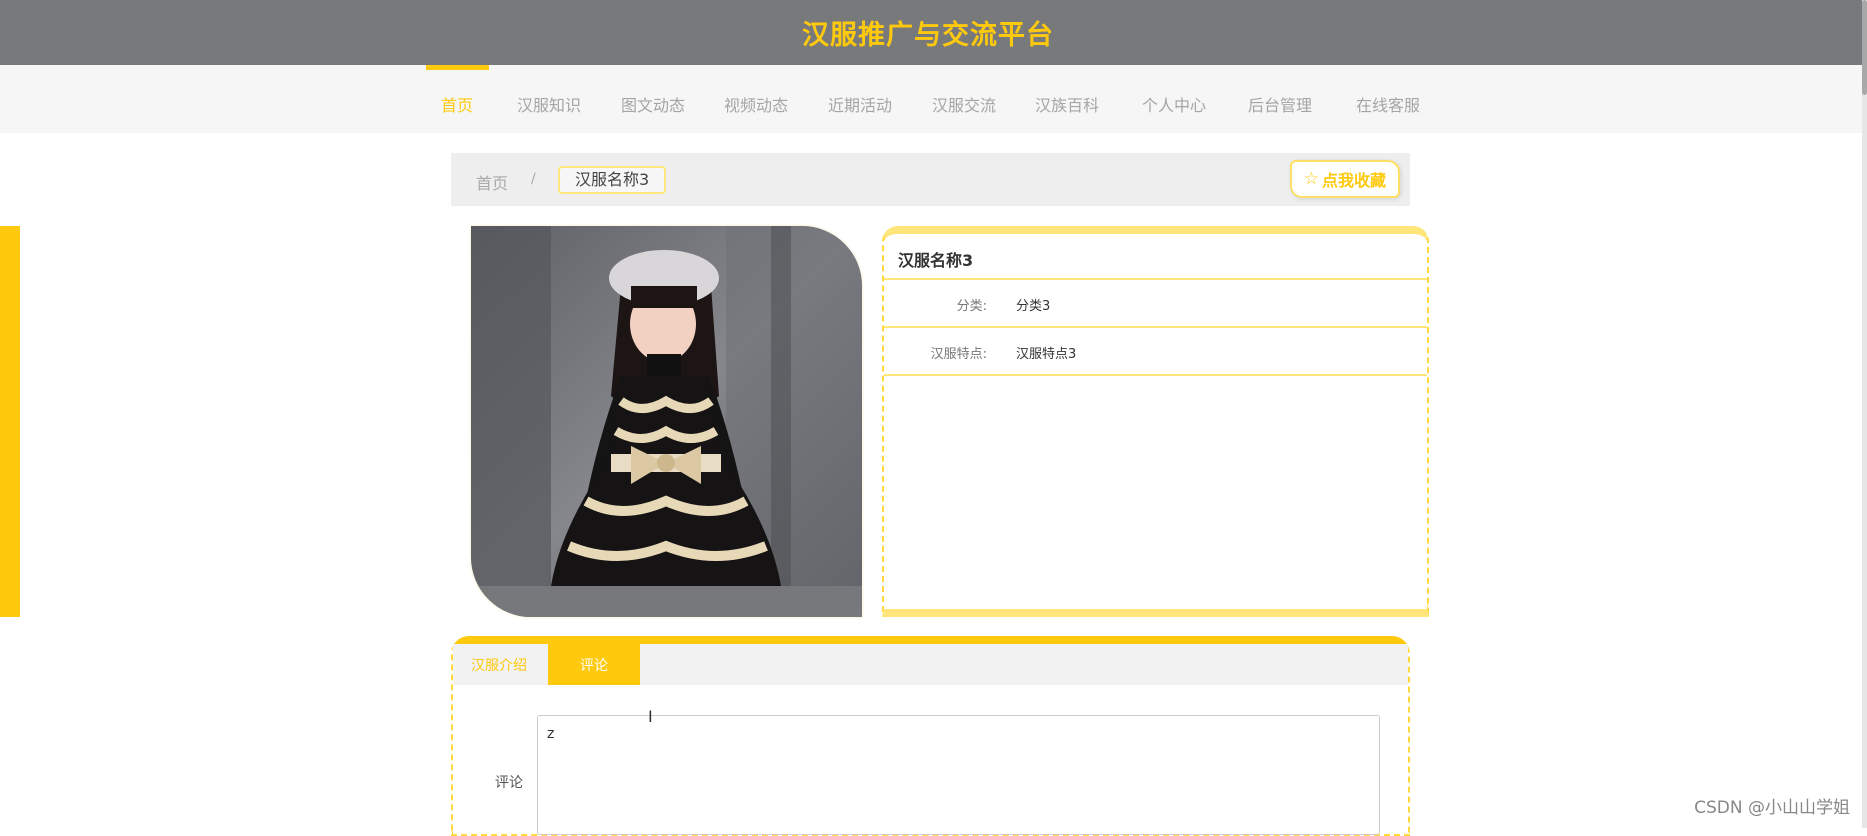 Image resolution: width=1867 pixels, height=836 pixels. I want to click on tab-strip: 汉服介绍 评论, so click(930, 664).